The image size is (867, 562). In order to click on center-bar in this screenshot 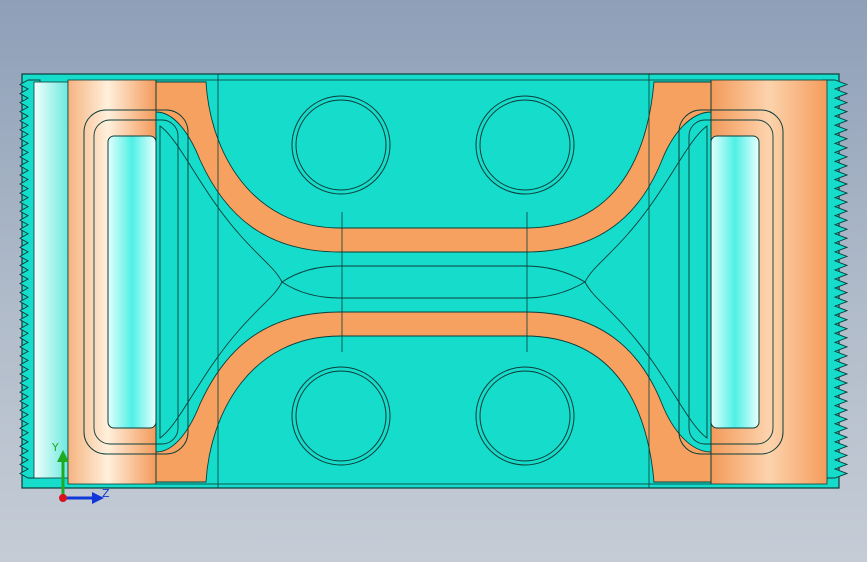, I will do `click(433, 282)`.